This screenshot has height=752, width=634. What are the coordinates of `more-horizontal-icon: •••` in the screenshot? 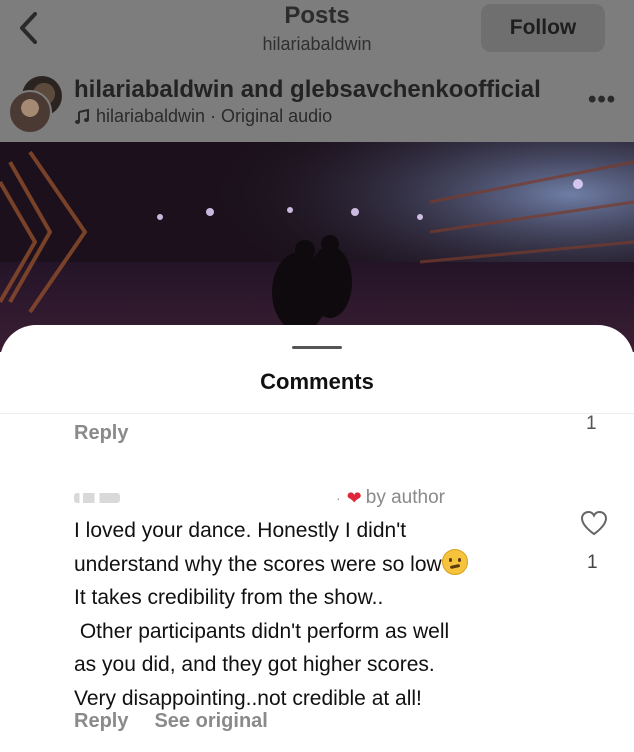 It's located at (602, 99).